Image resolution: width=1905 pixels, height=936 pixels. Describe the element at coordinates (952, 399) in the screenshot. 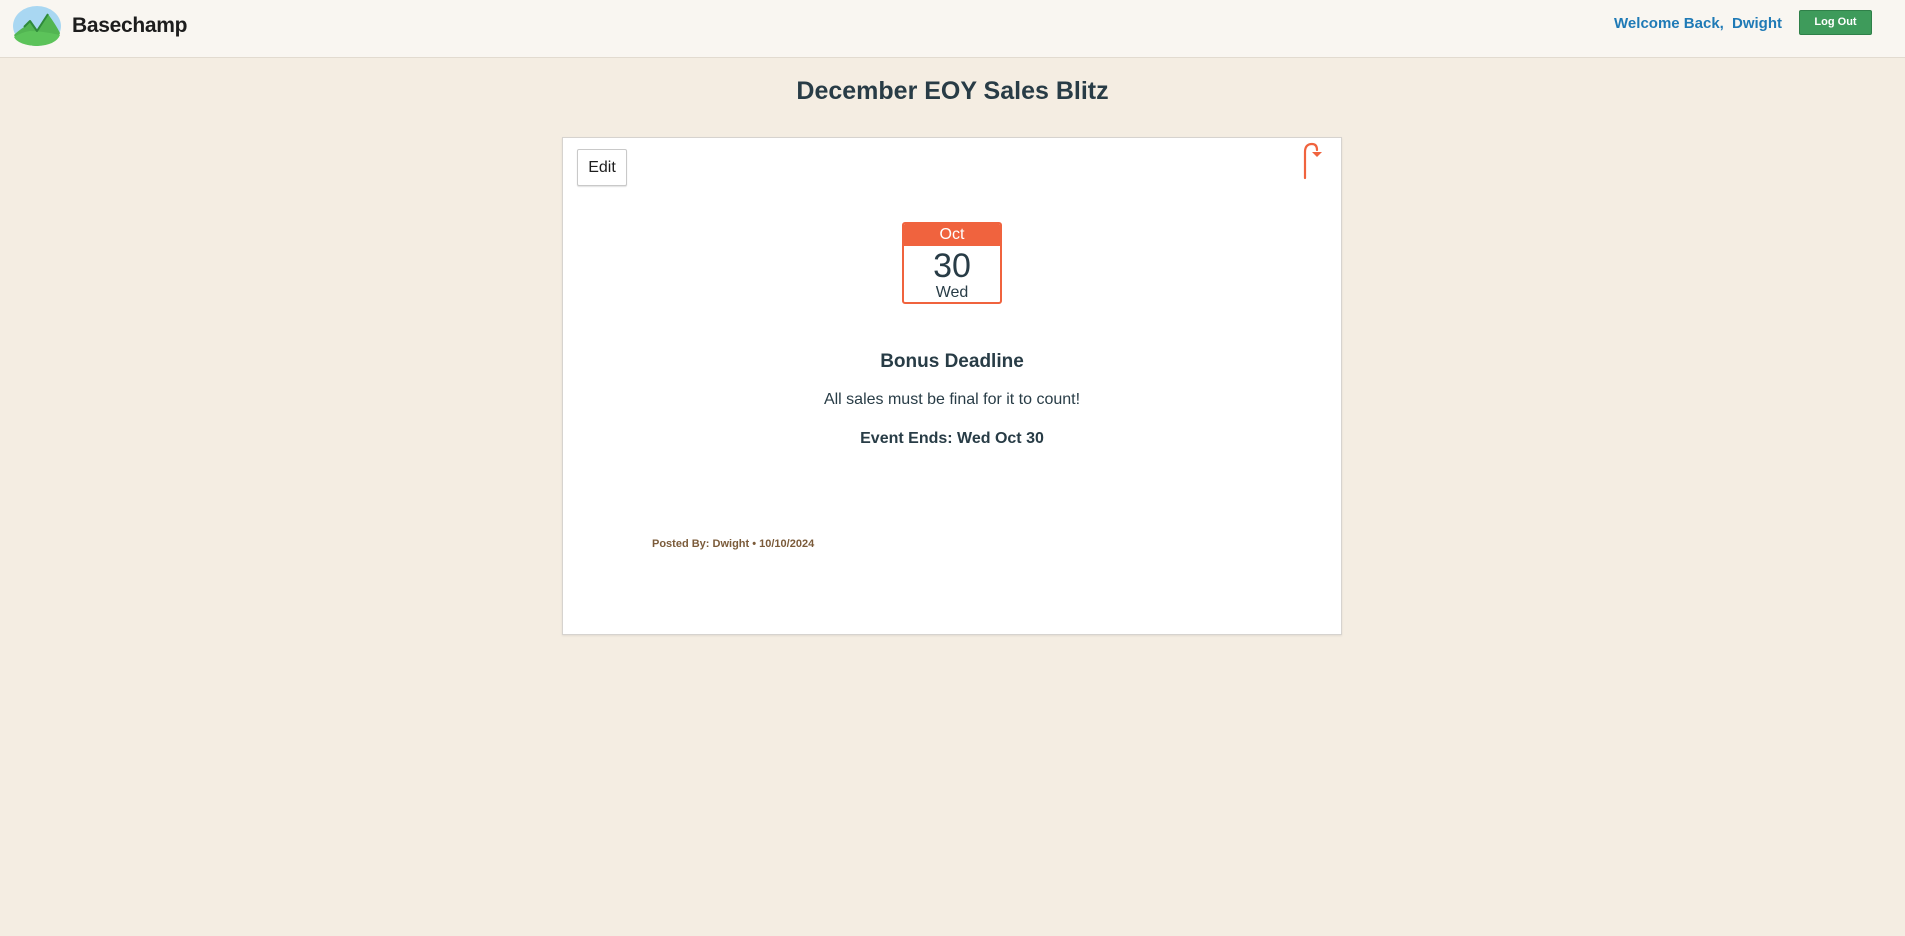

I see `event-description: All sales must be final for it to count!` at that location.